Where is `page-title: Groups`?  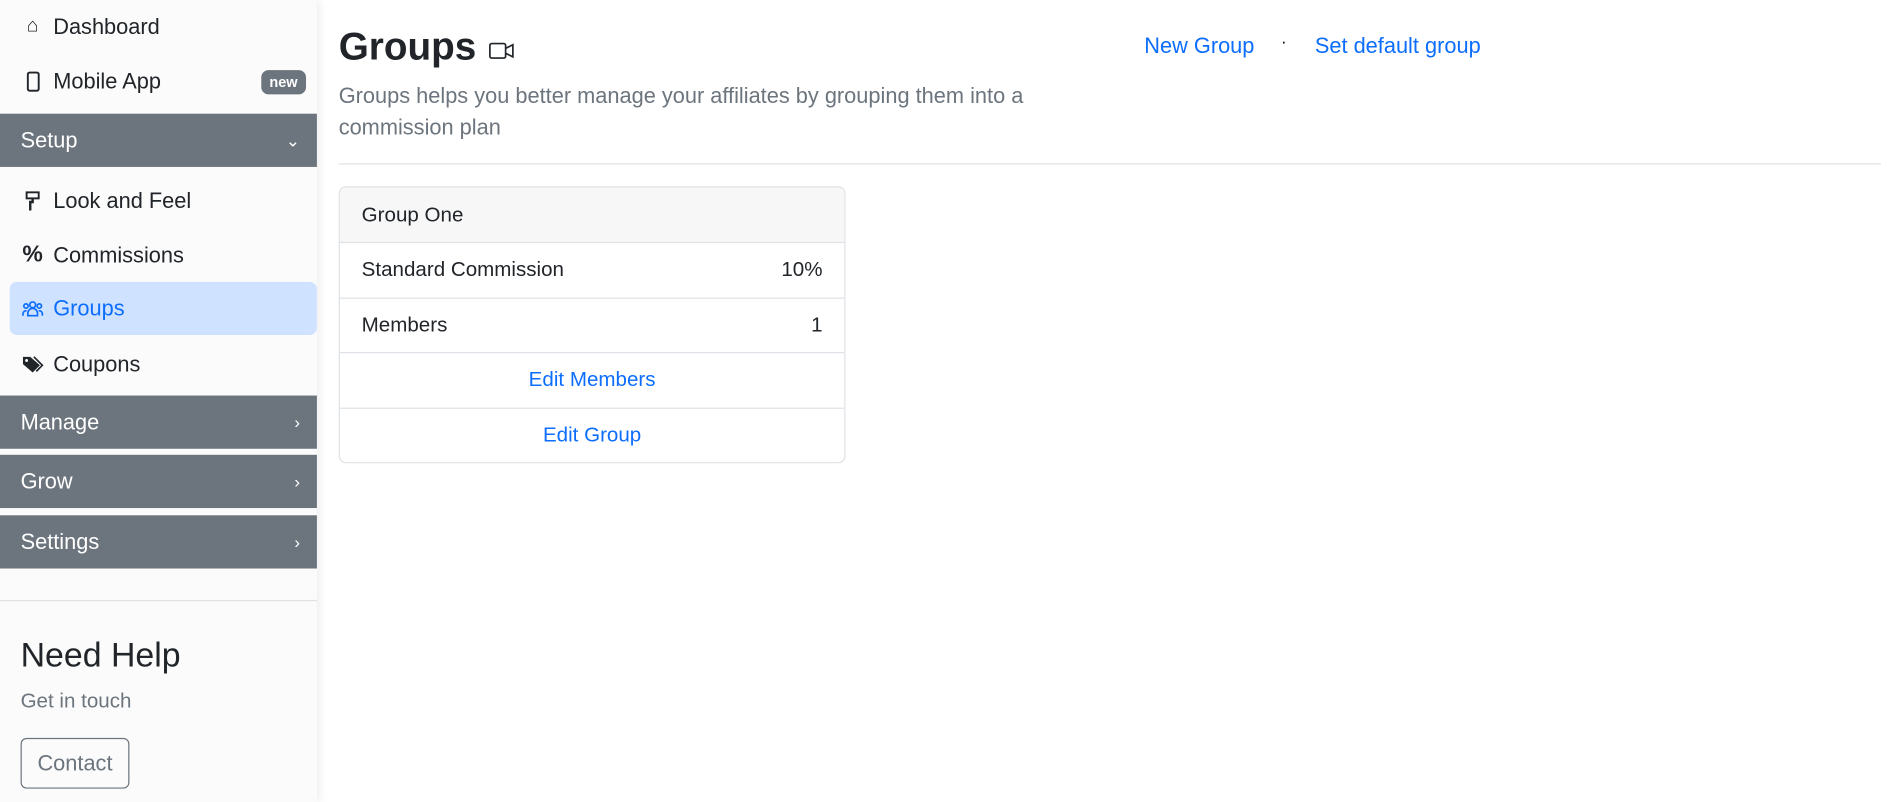
page-title: Groups is located at coordinates (427, 46).